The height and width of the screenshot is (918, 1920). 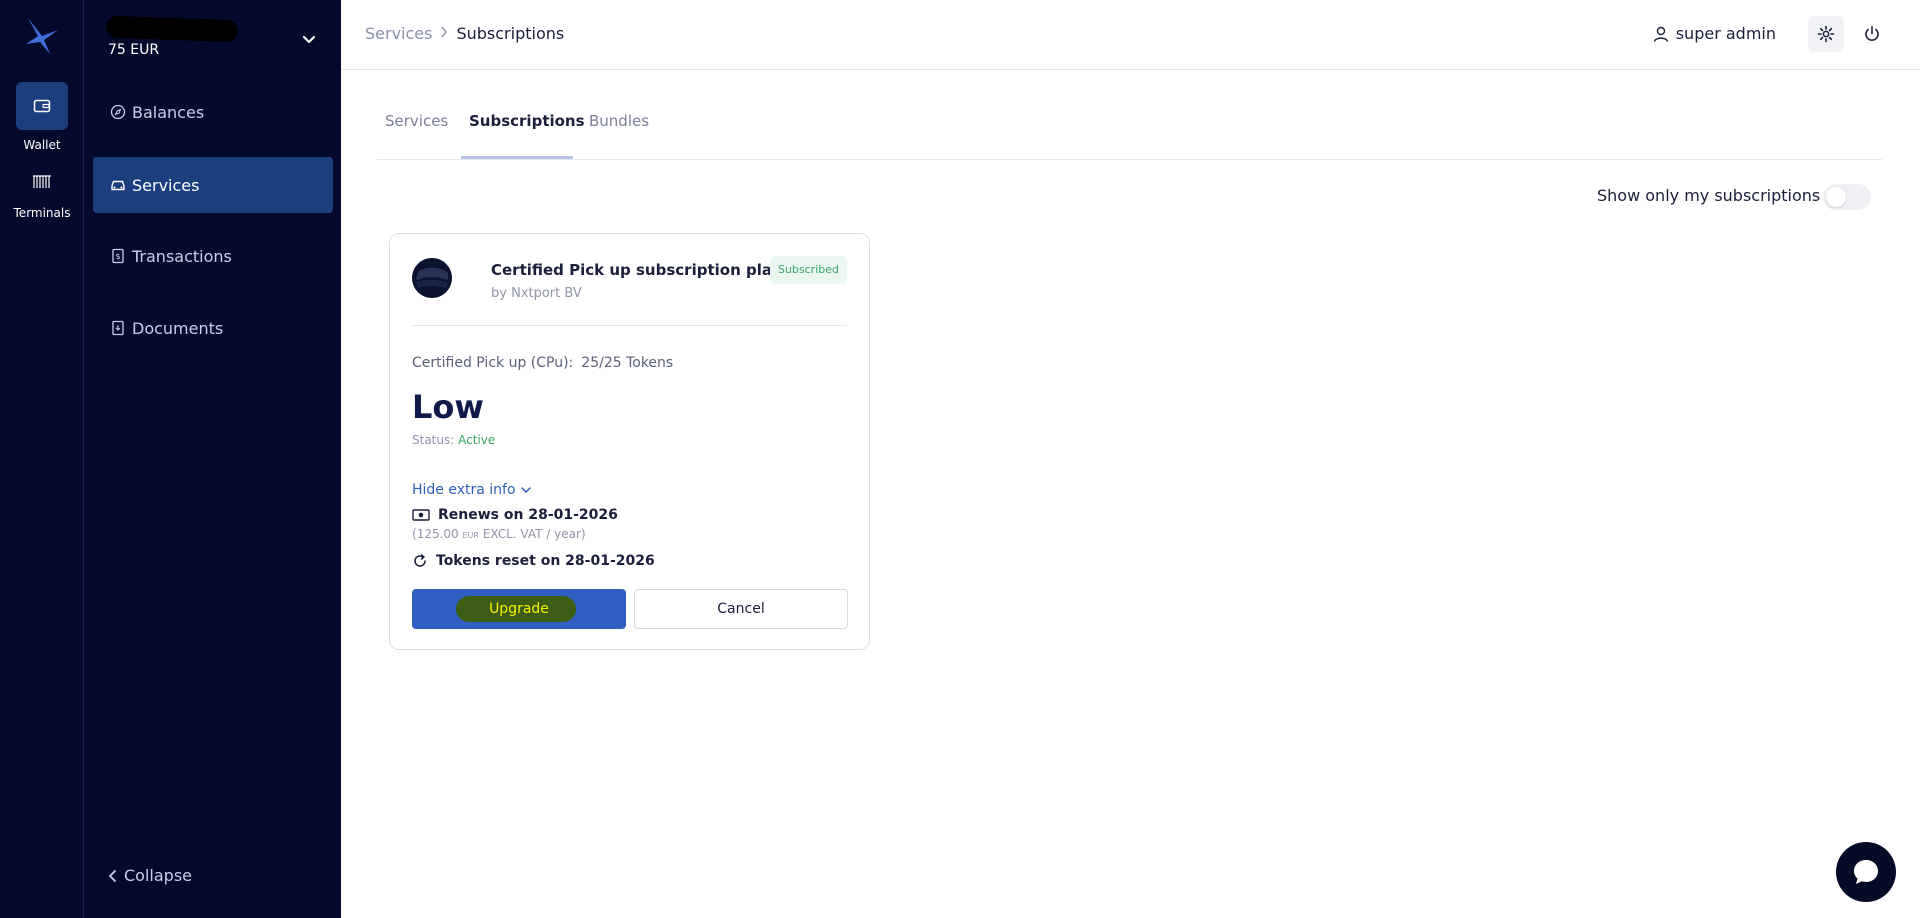 I want to click on tokens-reset-line: Tokens reset on 28-01-2026, so click(x=533, y=561).